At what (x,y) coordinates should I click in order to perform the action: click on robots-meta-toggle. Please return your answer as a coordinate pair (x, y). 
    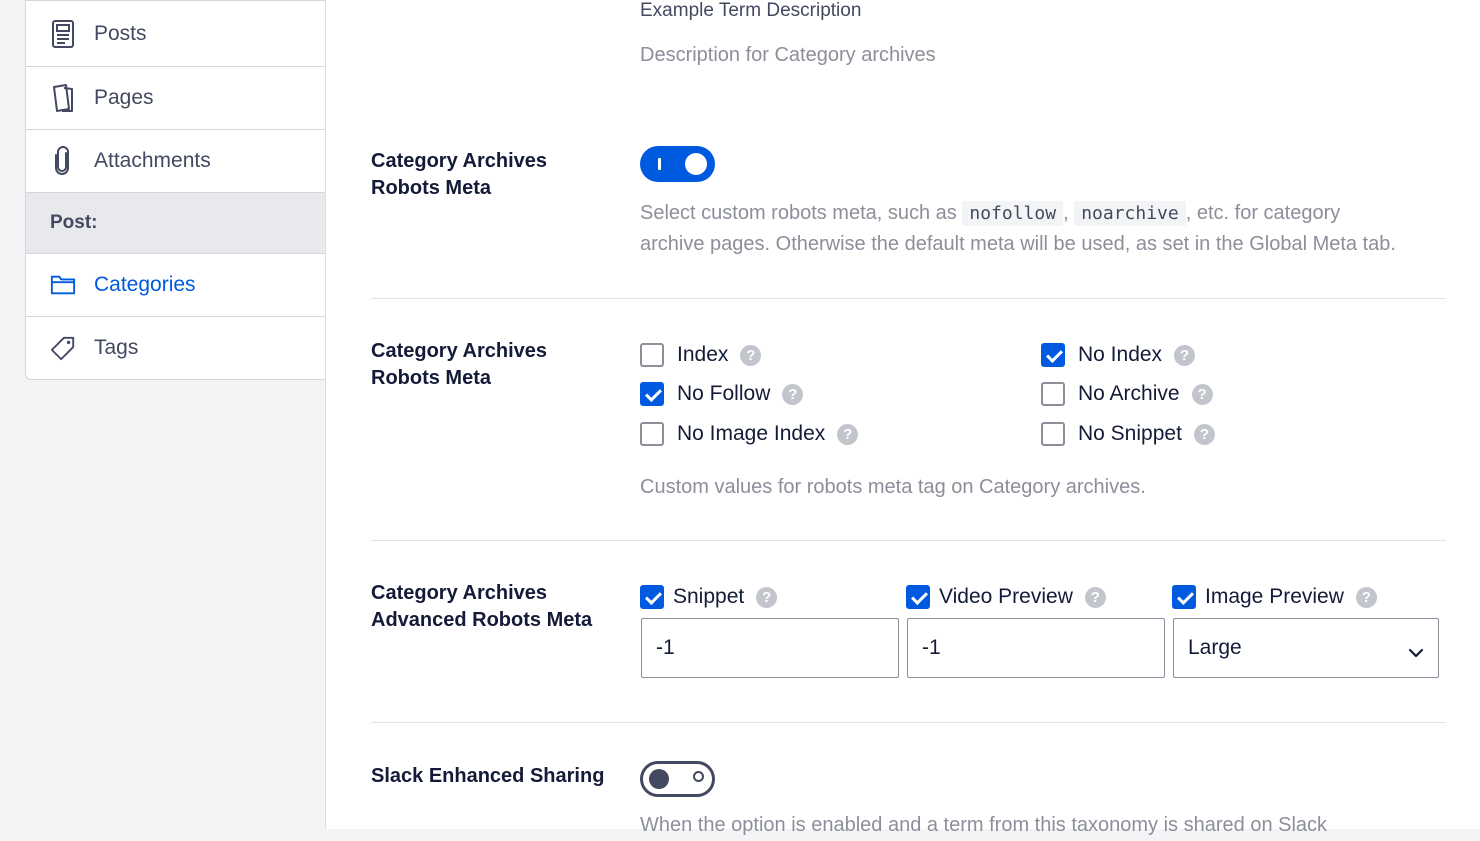
    Looking at the image, I should click on (677, 164).